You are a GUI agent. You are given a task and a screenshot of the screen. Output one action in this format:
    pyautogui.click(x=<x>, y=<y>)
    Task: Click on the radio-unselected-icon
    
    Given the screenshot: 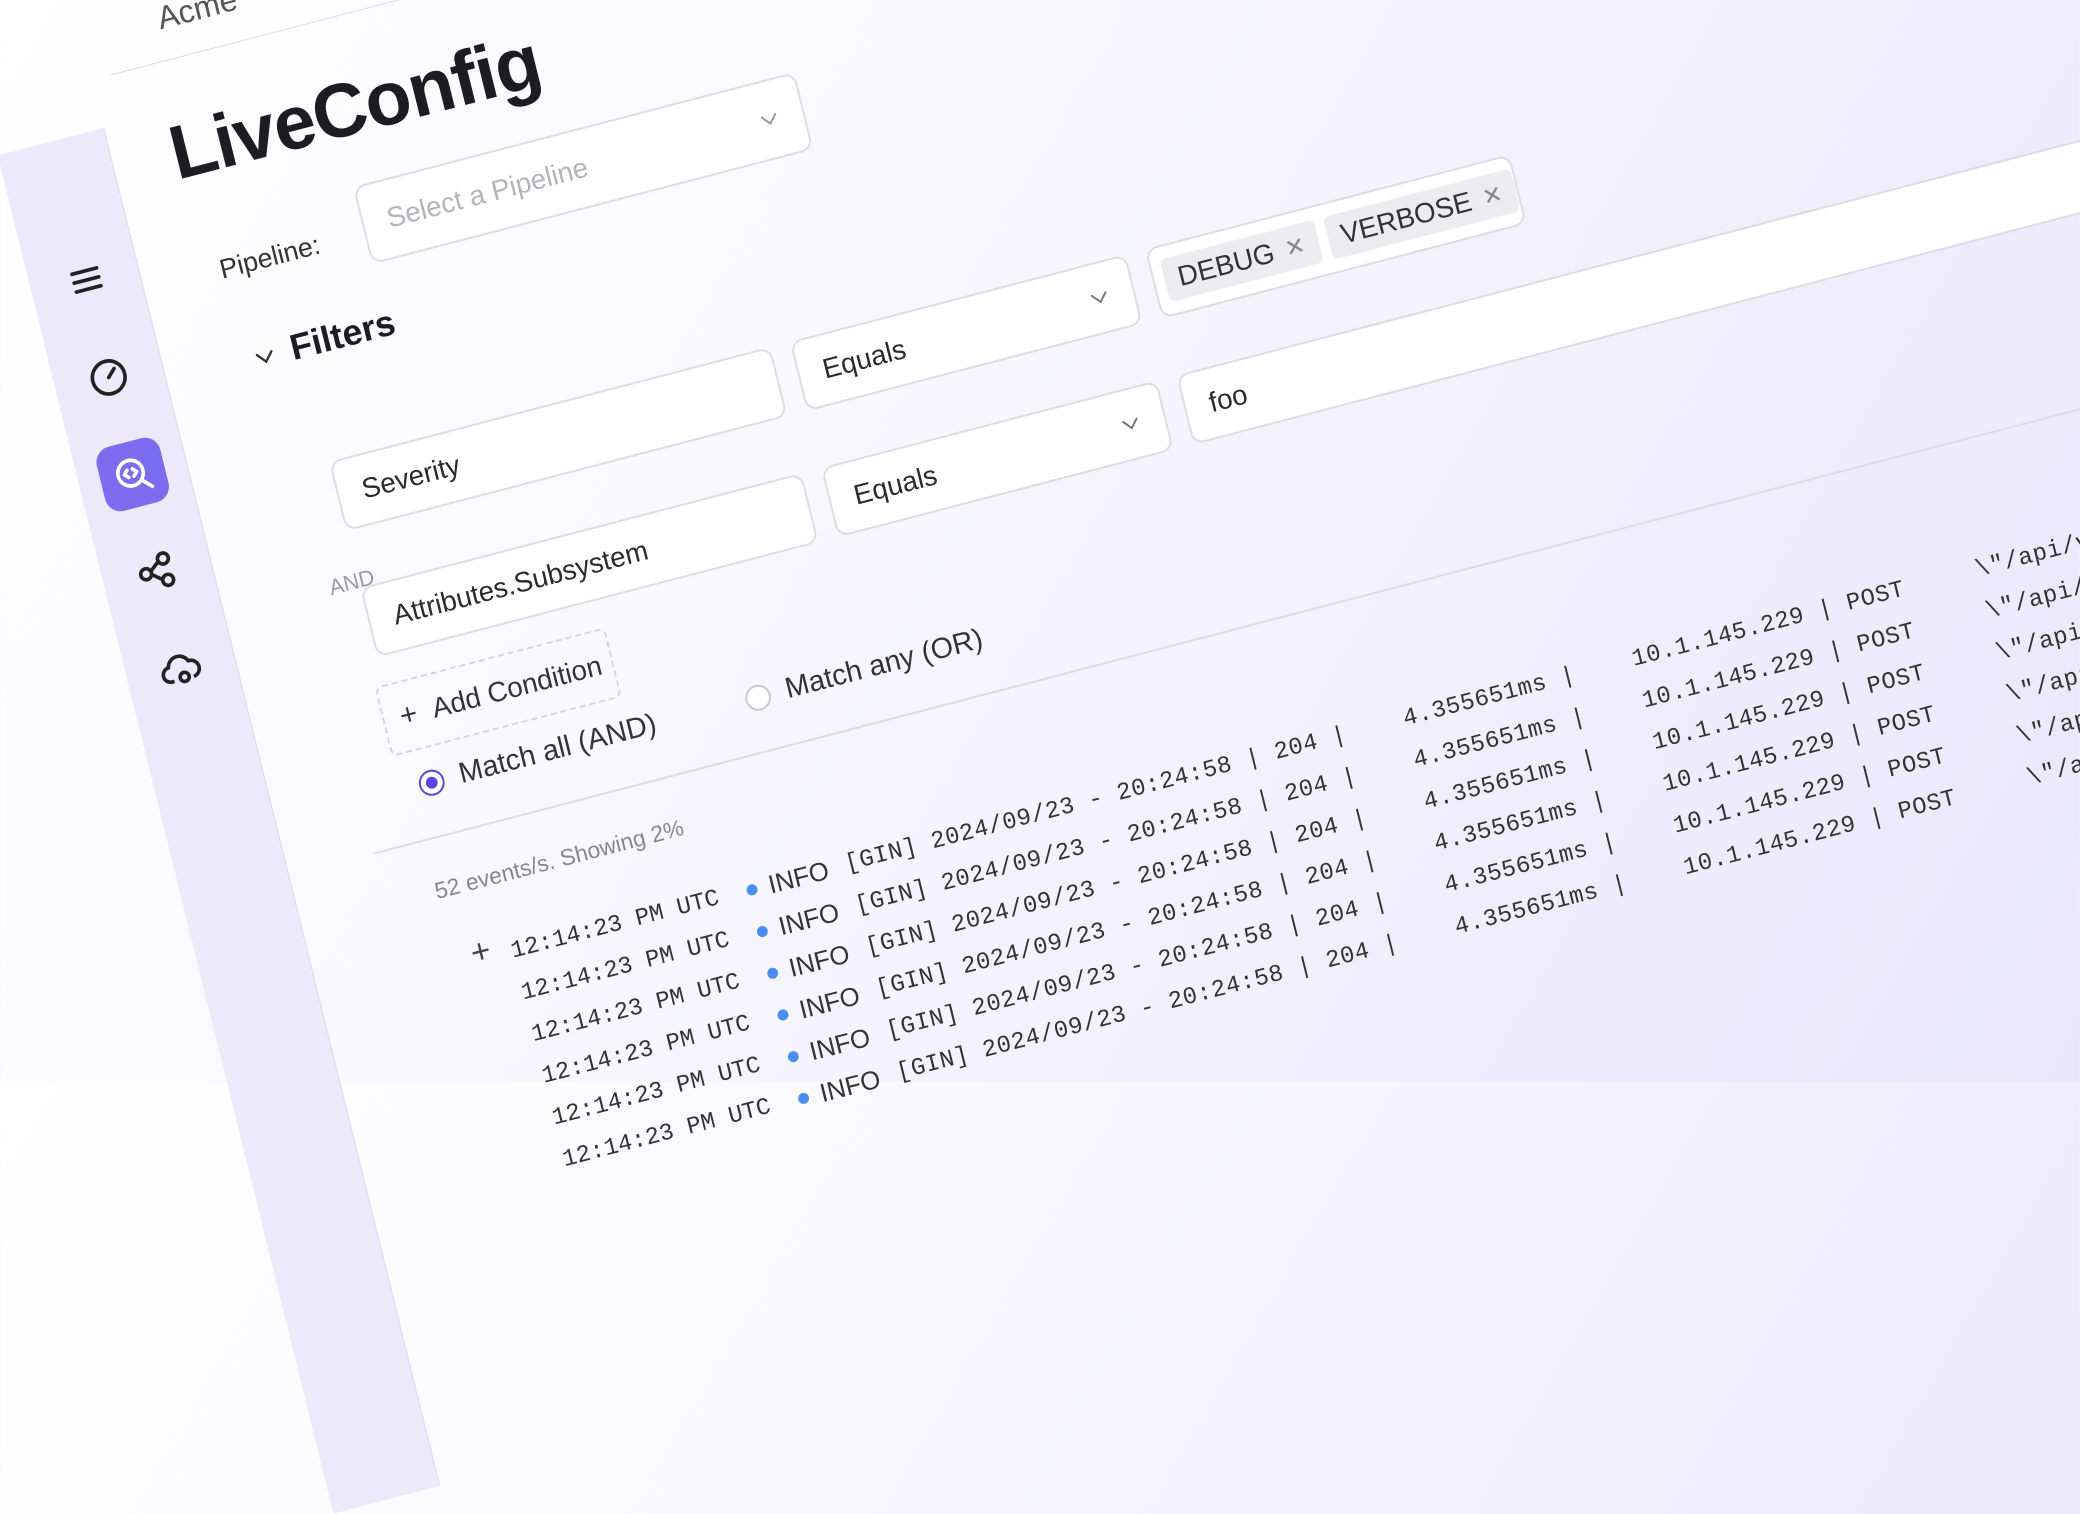 What is the action you would take?
    pyautogui.click(x=758, y=697)
    